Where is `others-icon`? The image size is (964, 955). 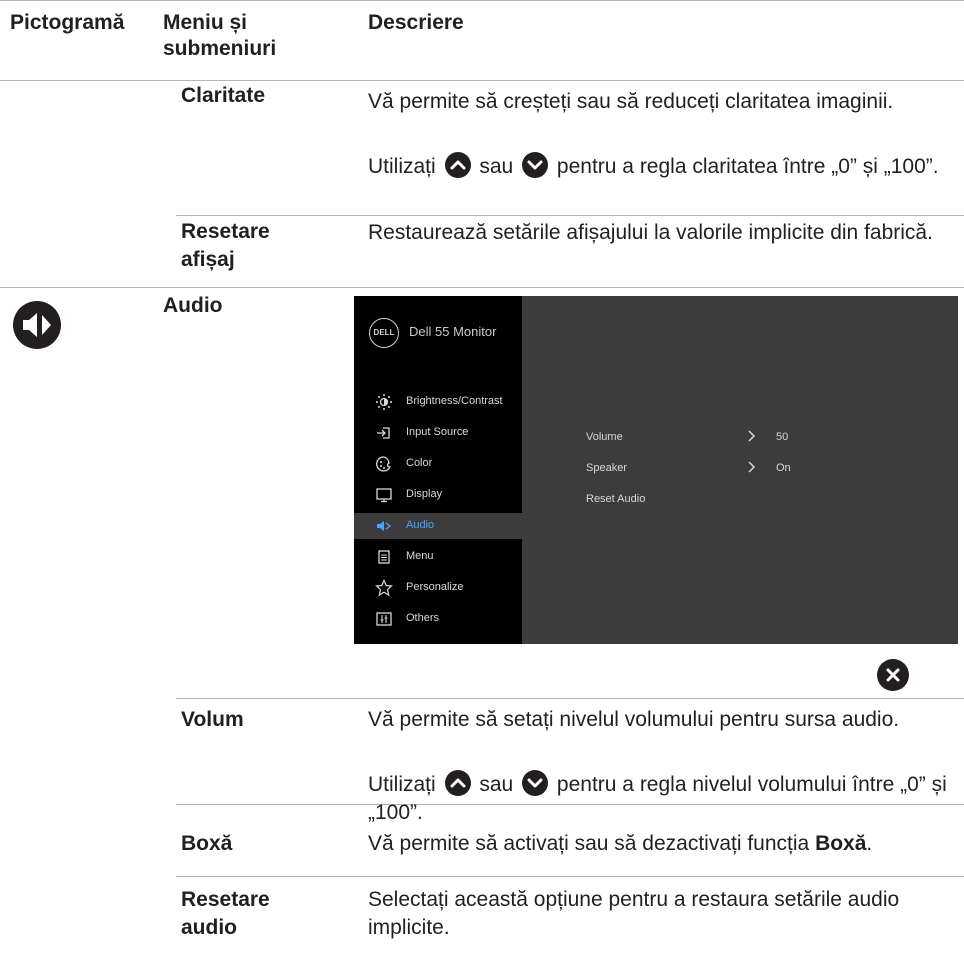 others-icon is located at coordinates (384, 619).